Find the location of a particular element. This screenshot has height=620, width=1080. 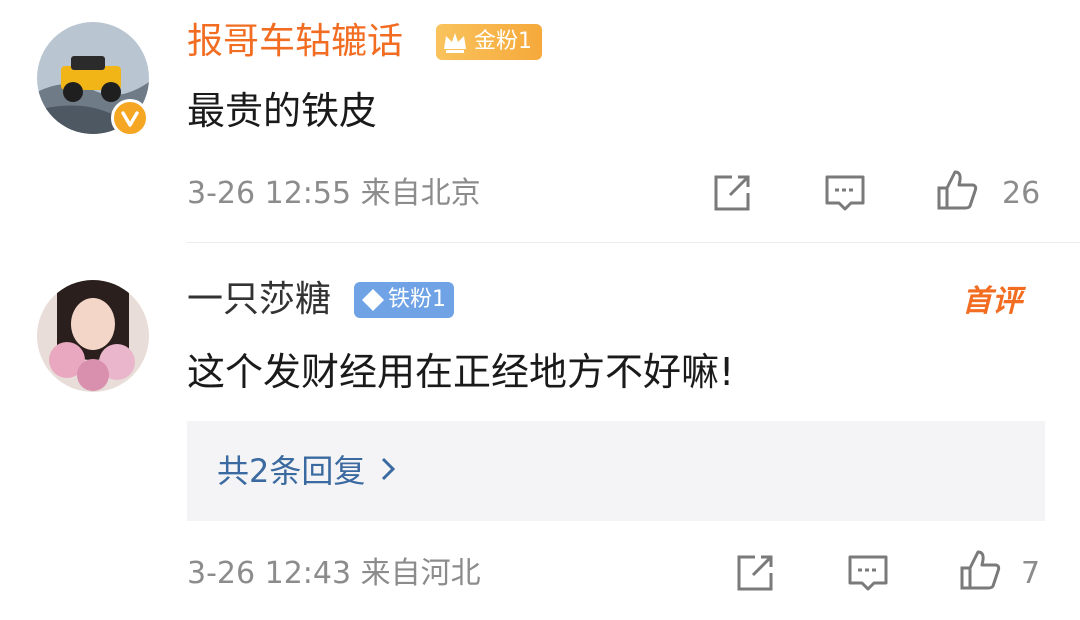

like-count: 7 is located at coordinates (1031, 573).